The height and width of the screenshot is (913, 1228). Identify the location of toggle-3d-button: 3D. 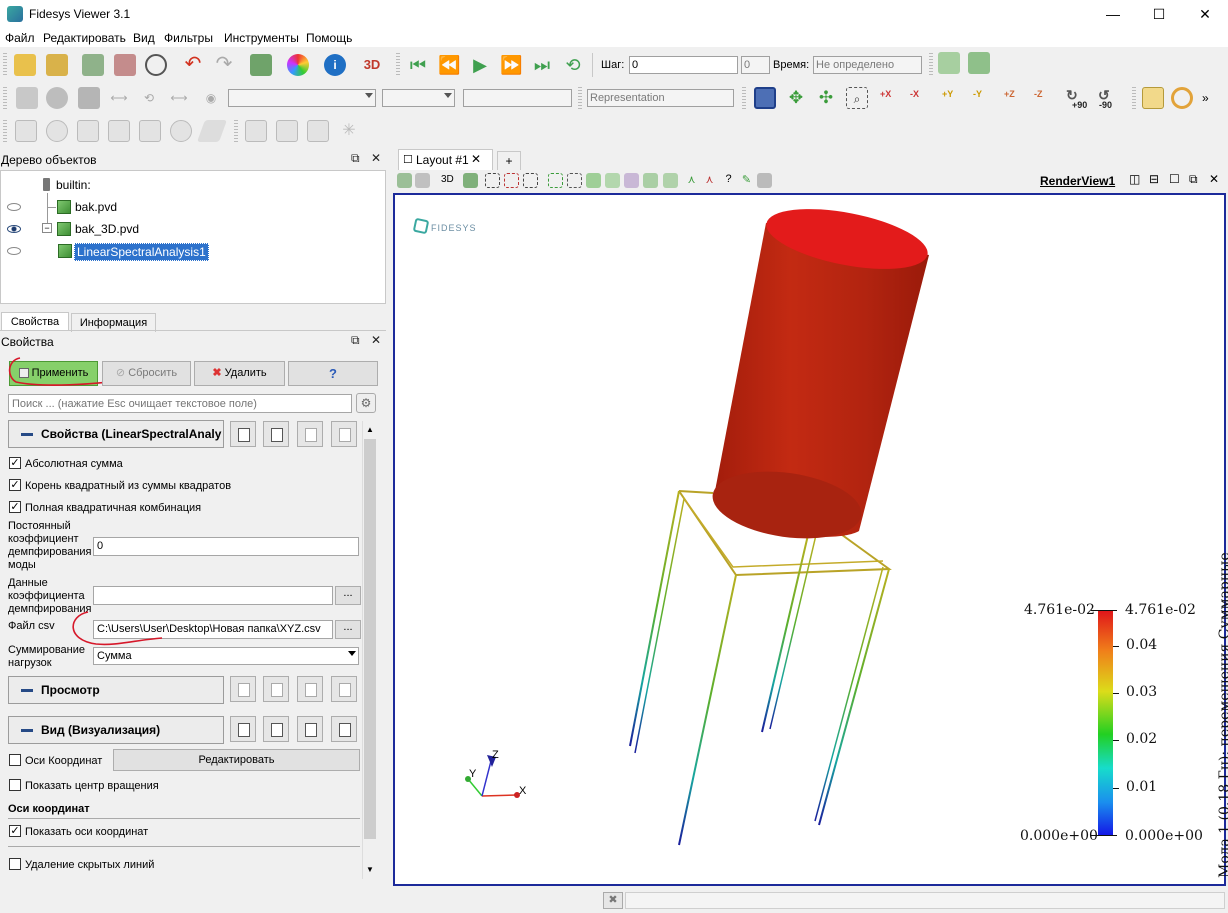
(447, 179).